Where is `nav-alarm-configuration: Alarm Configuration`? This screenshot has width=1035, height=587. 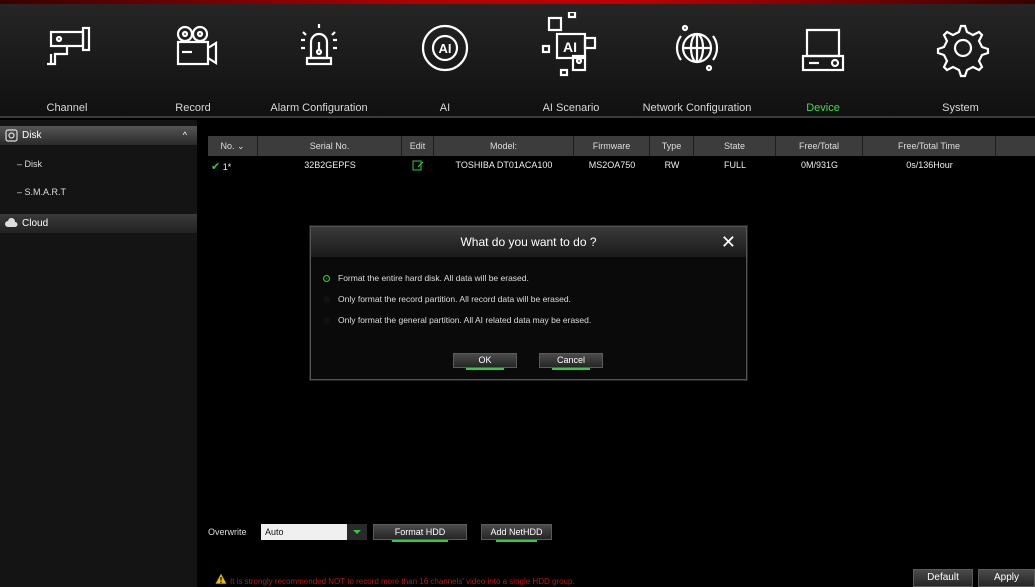 nav-alarm-configuration: Alarm Configuration is located at coordinates (319, 61).